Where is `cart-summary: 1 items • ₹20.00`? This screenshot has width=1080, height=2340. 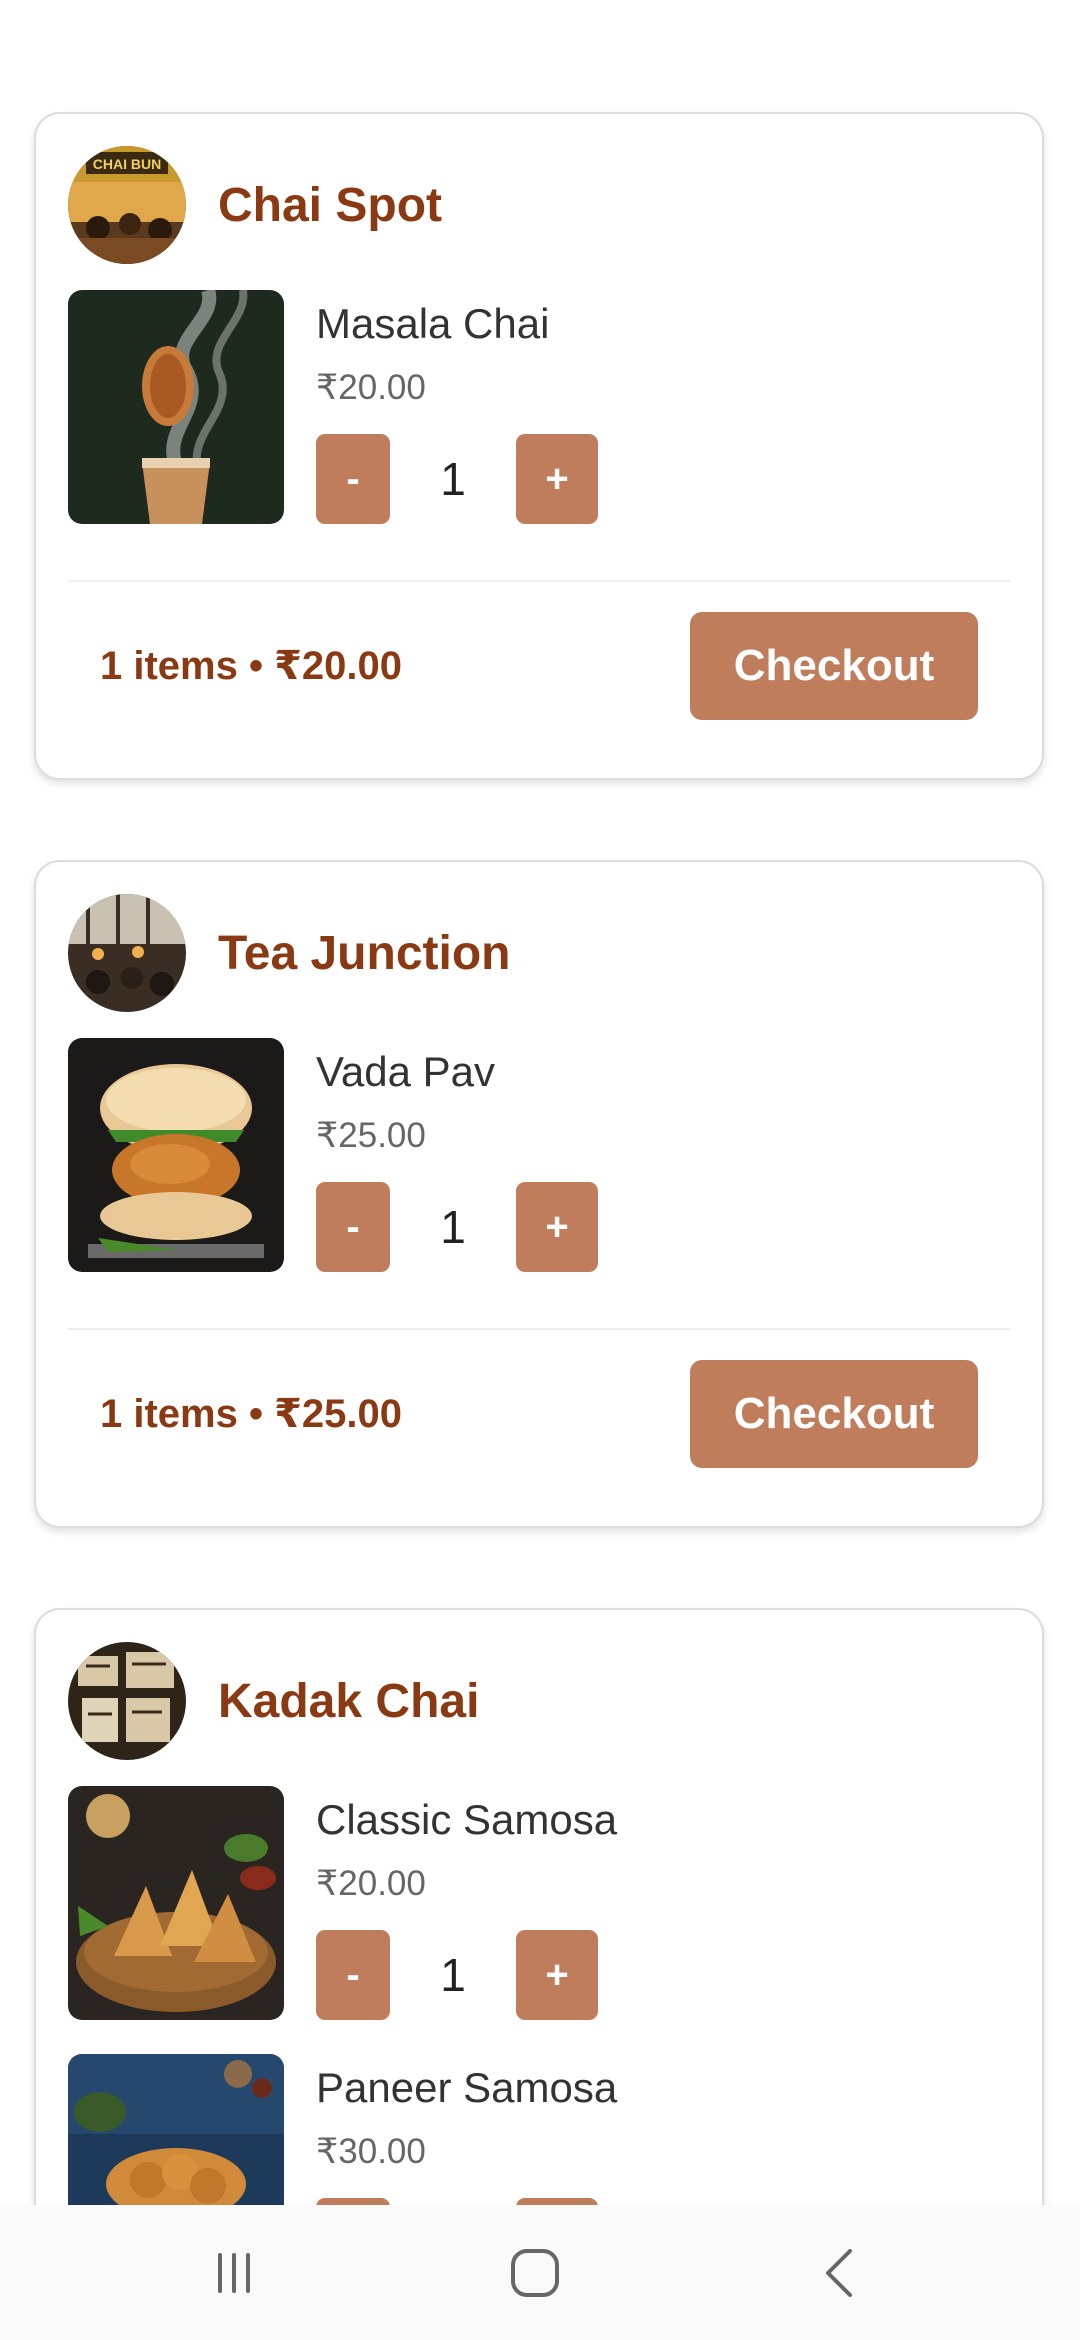 cart-summary: 1 items • ₹20.00 is located at coordinates (251, 666).